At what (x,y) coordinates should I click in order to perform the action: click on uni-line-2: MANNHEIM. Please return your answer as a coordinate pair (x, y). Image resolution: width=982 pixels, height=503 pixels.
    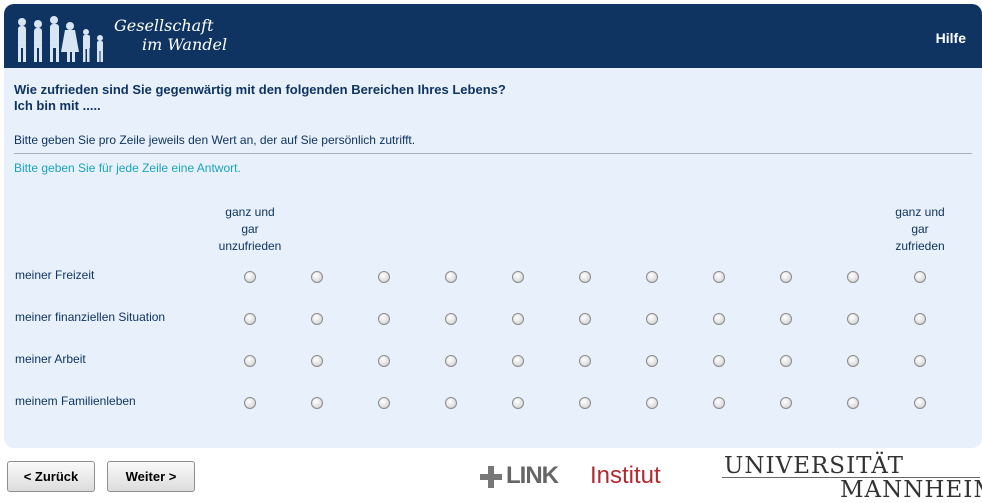
    Looking at the image, I should click on (911, 490).